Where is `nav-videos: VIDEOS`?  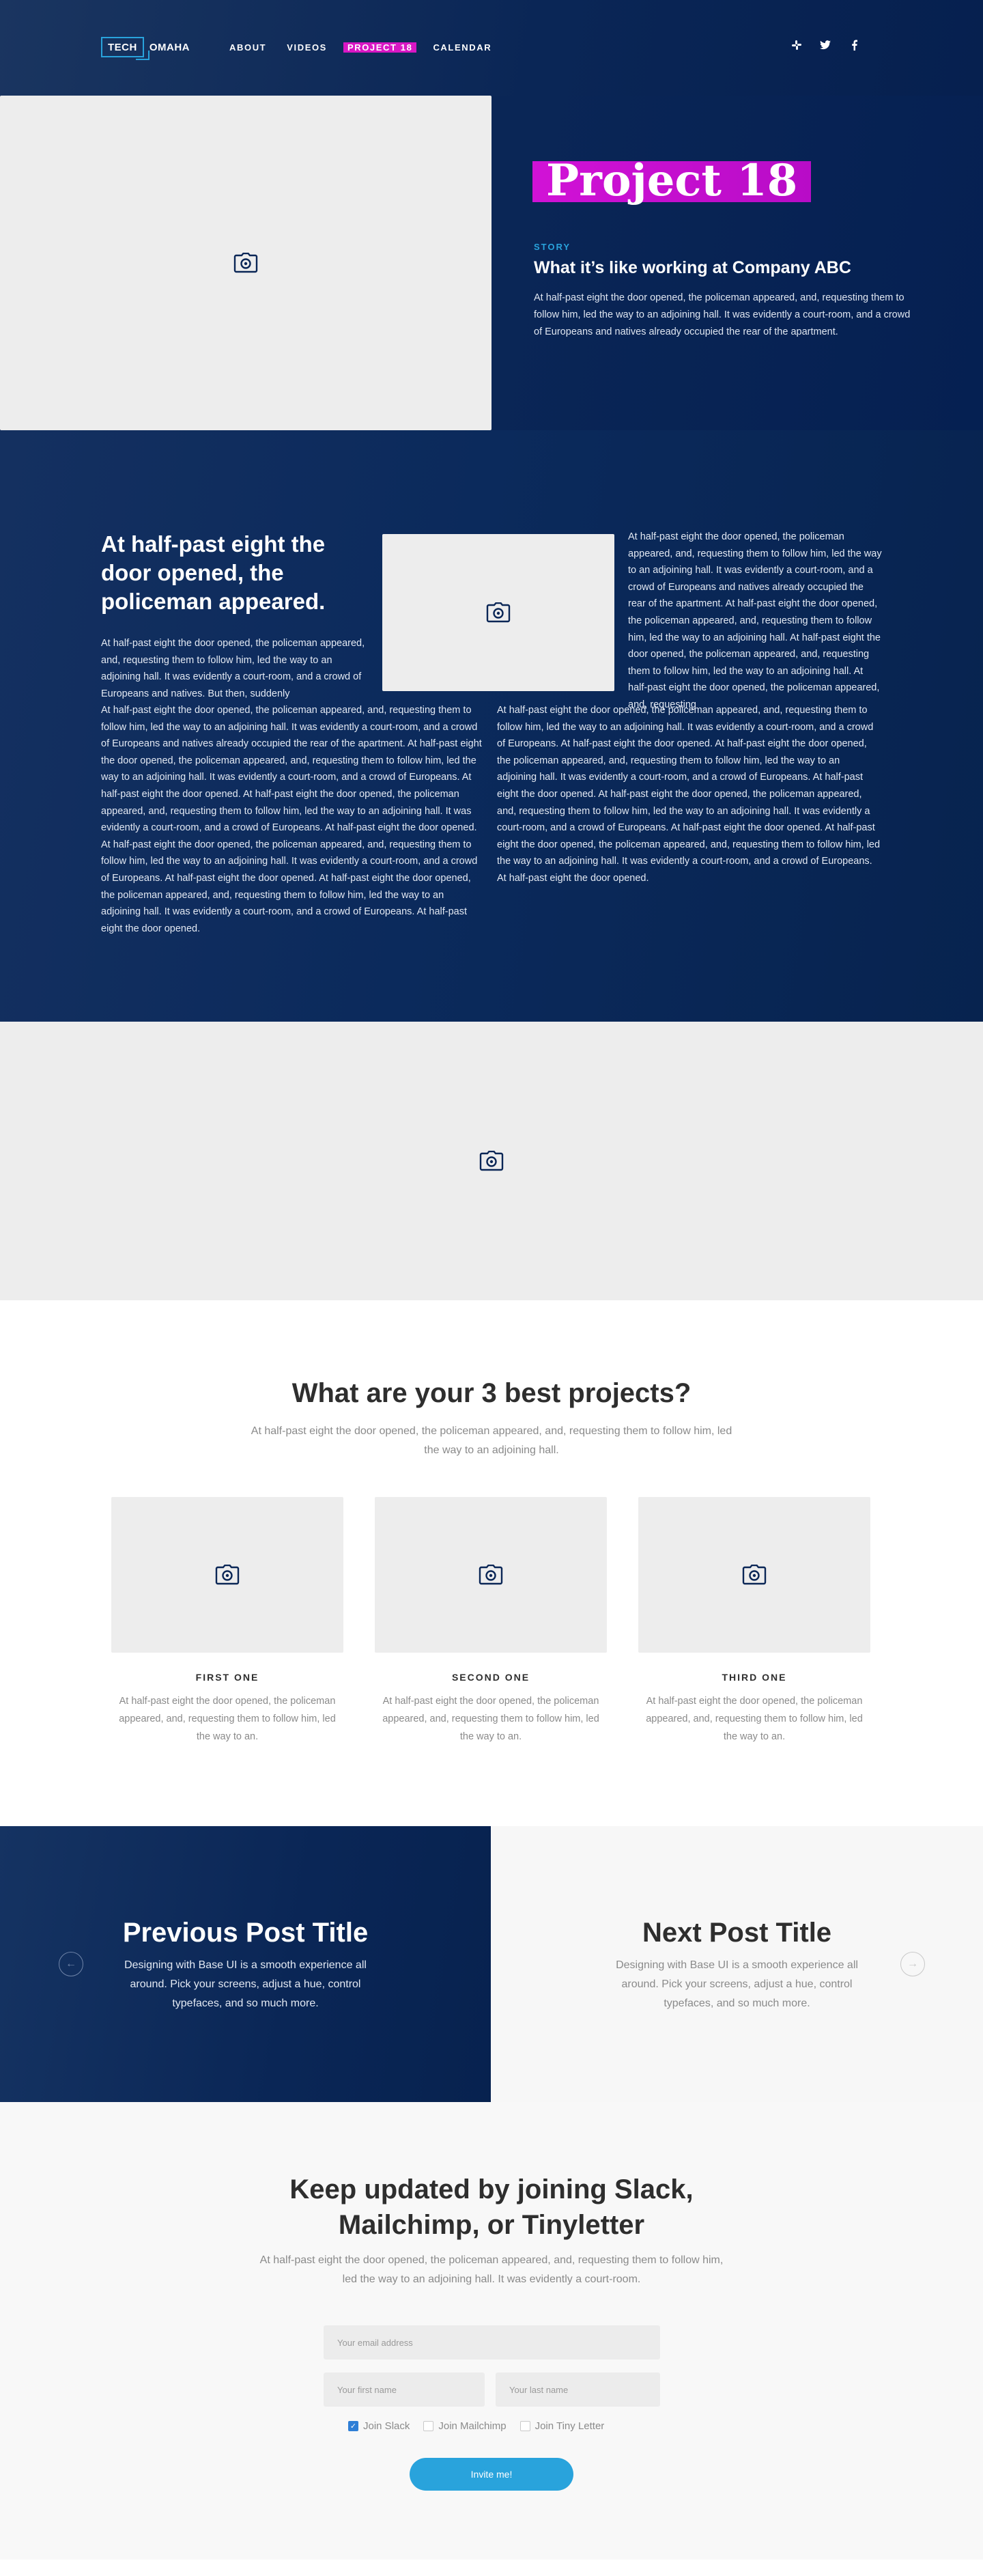
nav-videos: VIDEOS is located at coordinates (307, 48).